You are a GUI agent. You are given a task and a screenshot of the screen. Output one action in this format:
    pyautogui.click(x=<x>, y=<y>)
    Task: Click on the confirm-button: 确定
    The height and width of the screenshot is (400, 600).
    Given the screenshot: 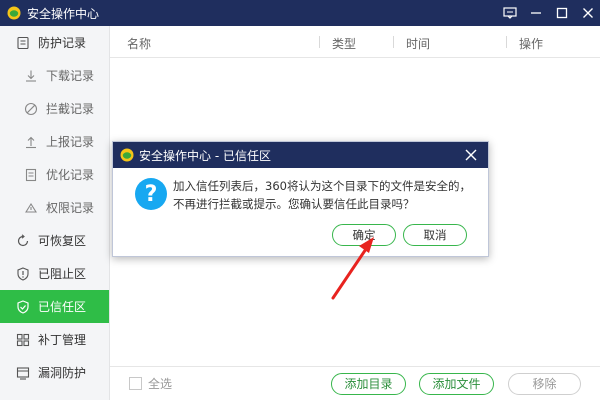 What is the action you would take?
    pyautogui.click(x=364, y=235)
    